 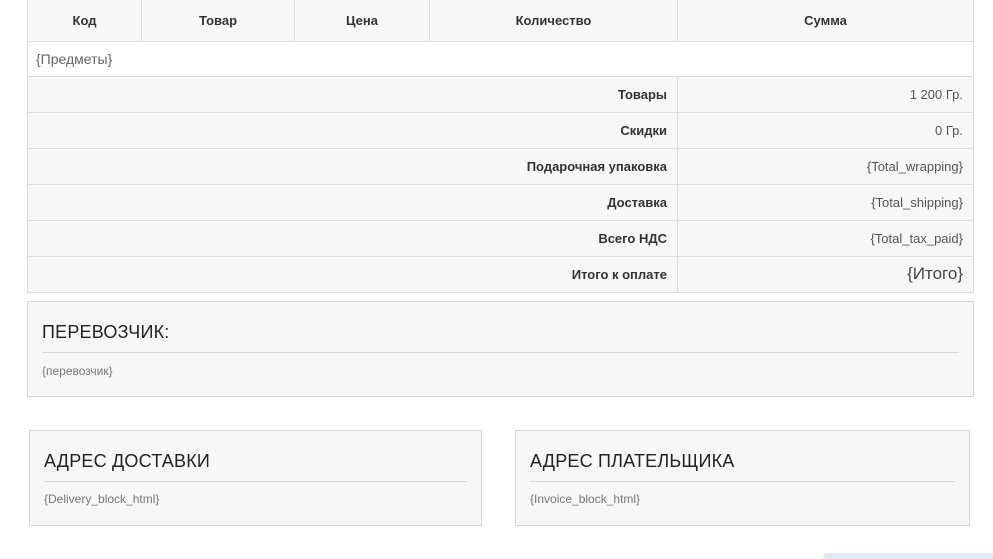 What do you see at coordinates (825, 202) in the screenshot?
I see `summary-value: {Total_shipping}` at bounding box center [825, 202].